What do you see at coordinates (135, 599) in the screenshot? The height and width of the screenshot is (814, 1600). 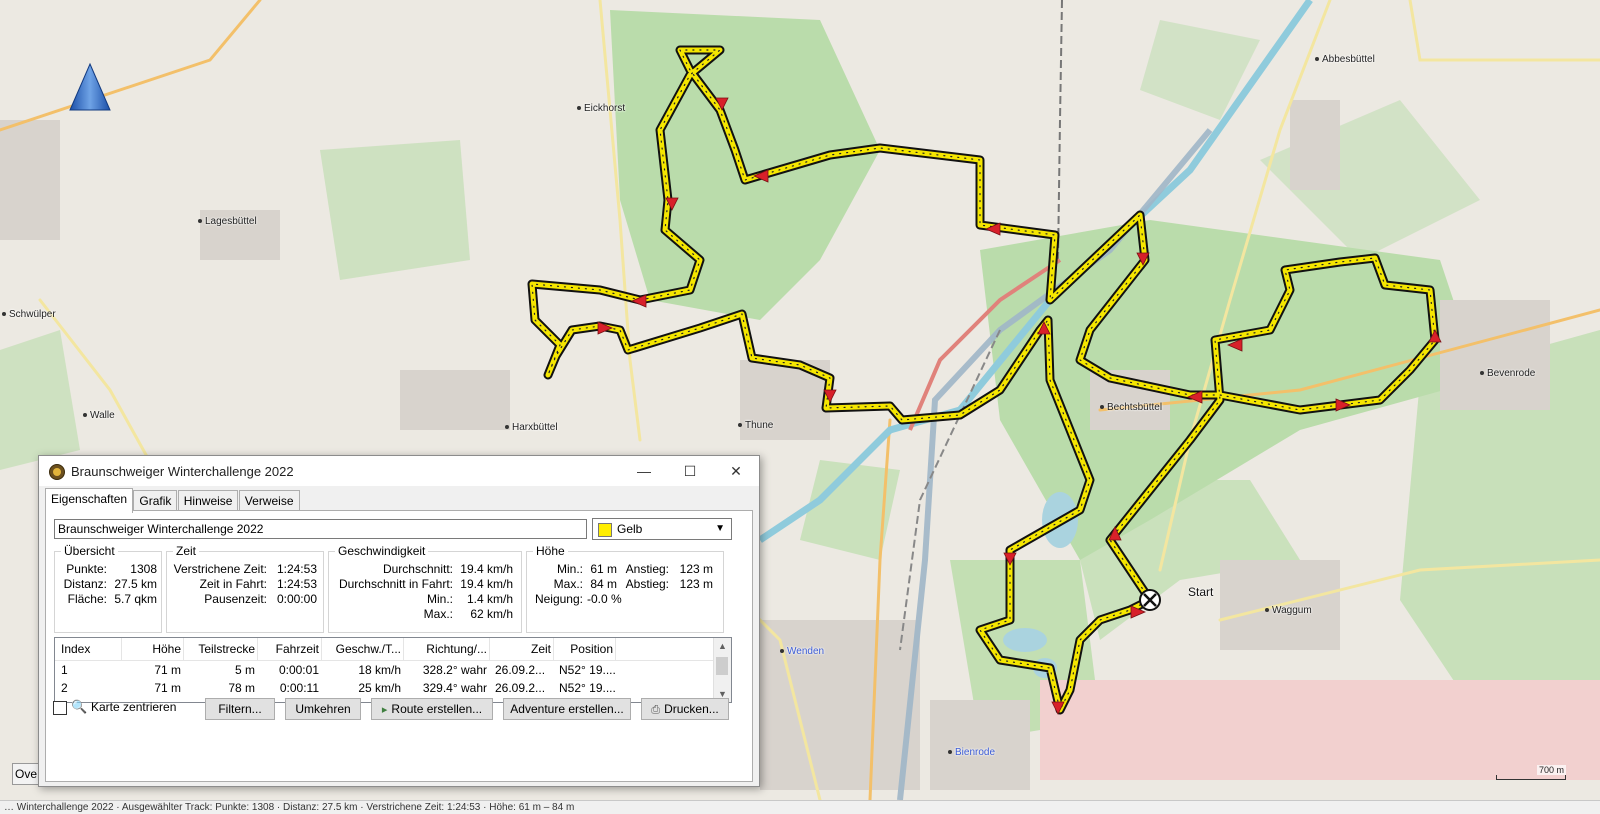 I see `stat-value: 5.7 qkm` at bounding box center [135, 599].